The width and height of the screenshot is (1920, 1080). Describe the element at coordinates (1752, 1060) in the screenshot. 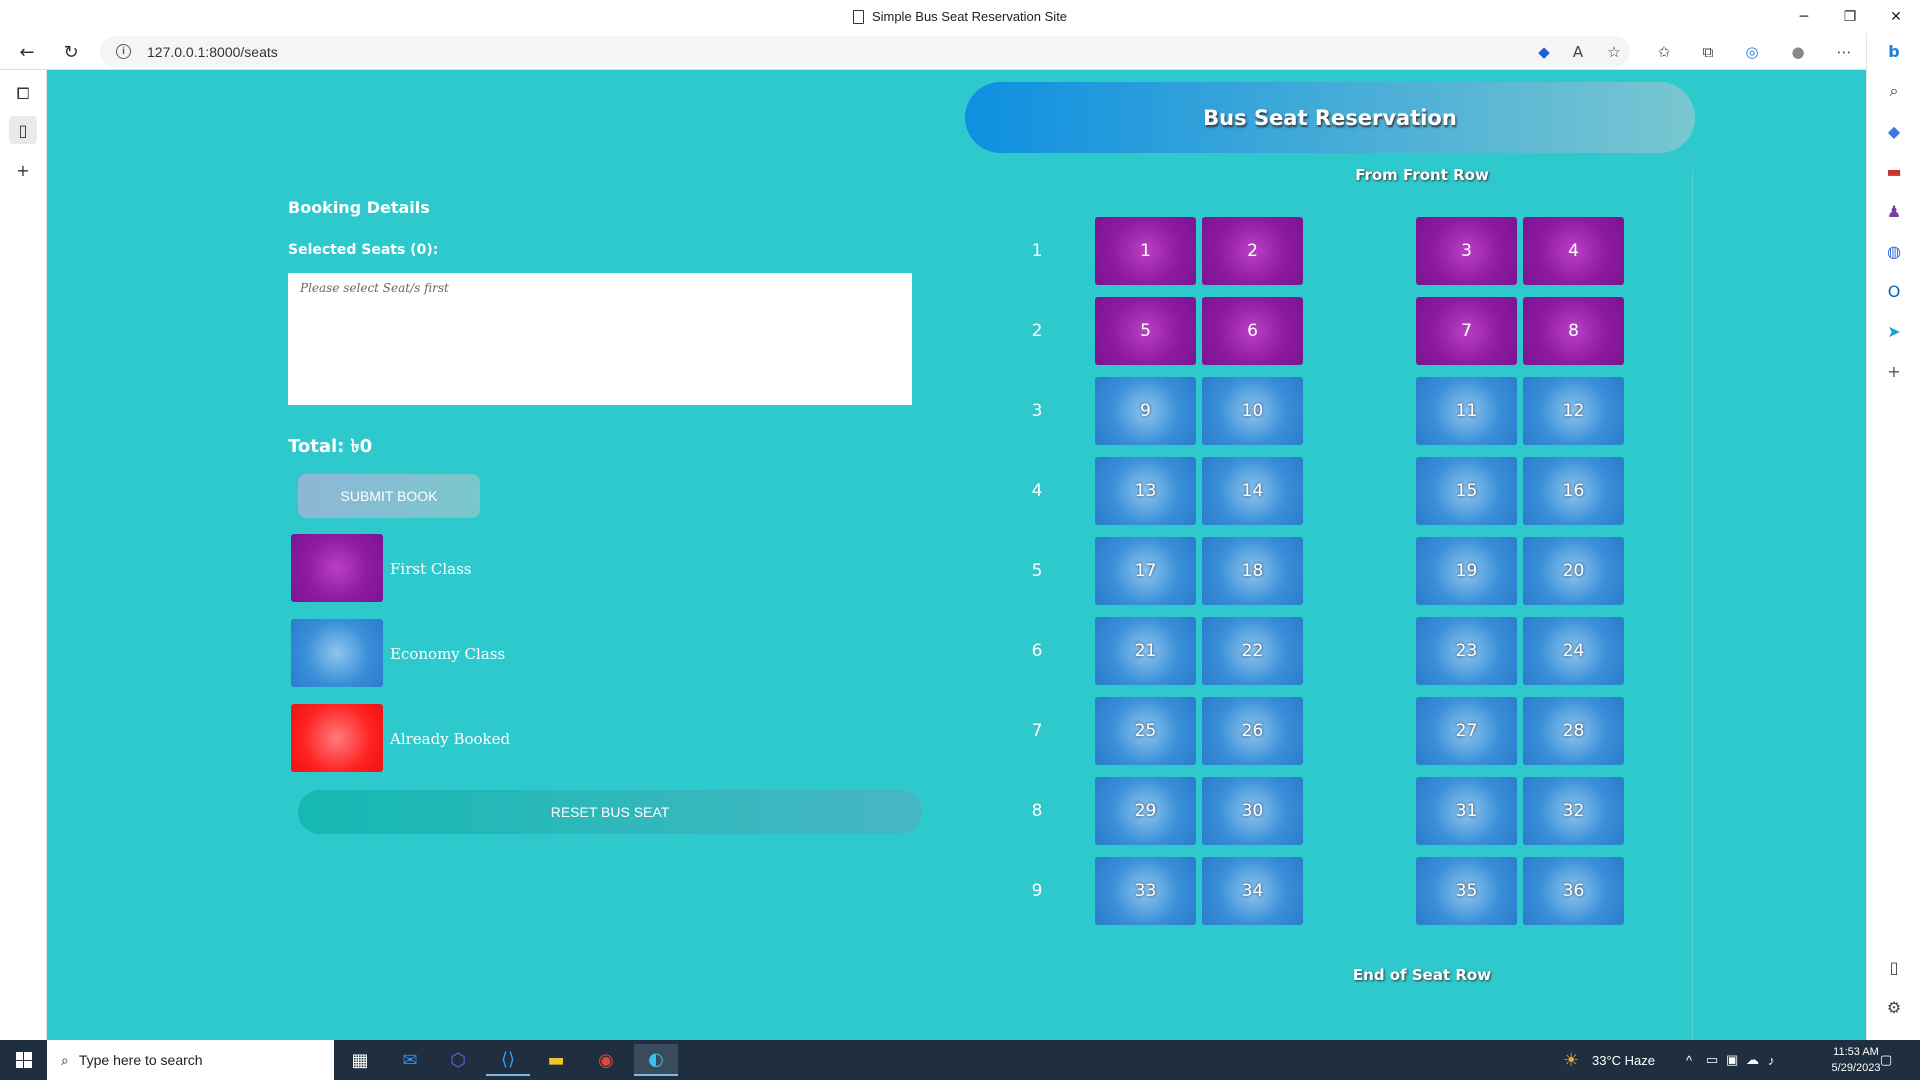

I see `onedrive-icon: ☁` at that location.